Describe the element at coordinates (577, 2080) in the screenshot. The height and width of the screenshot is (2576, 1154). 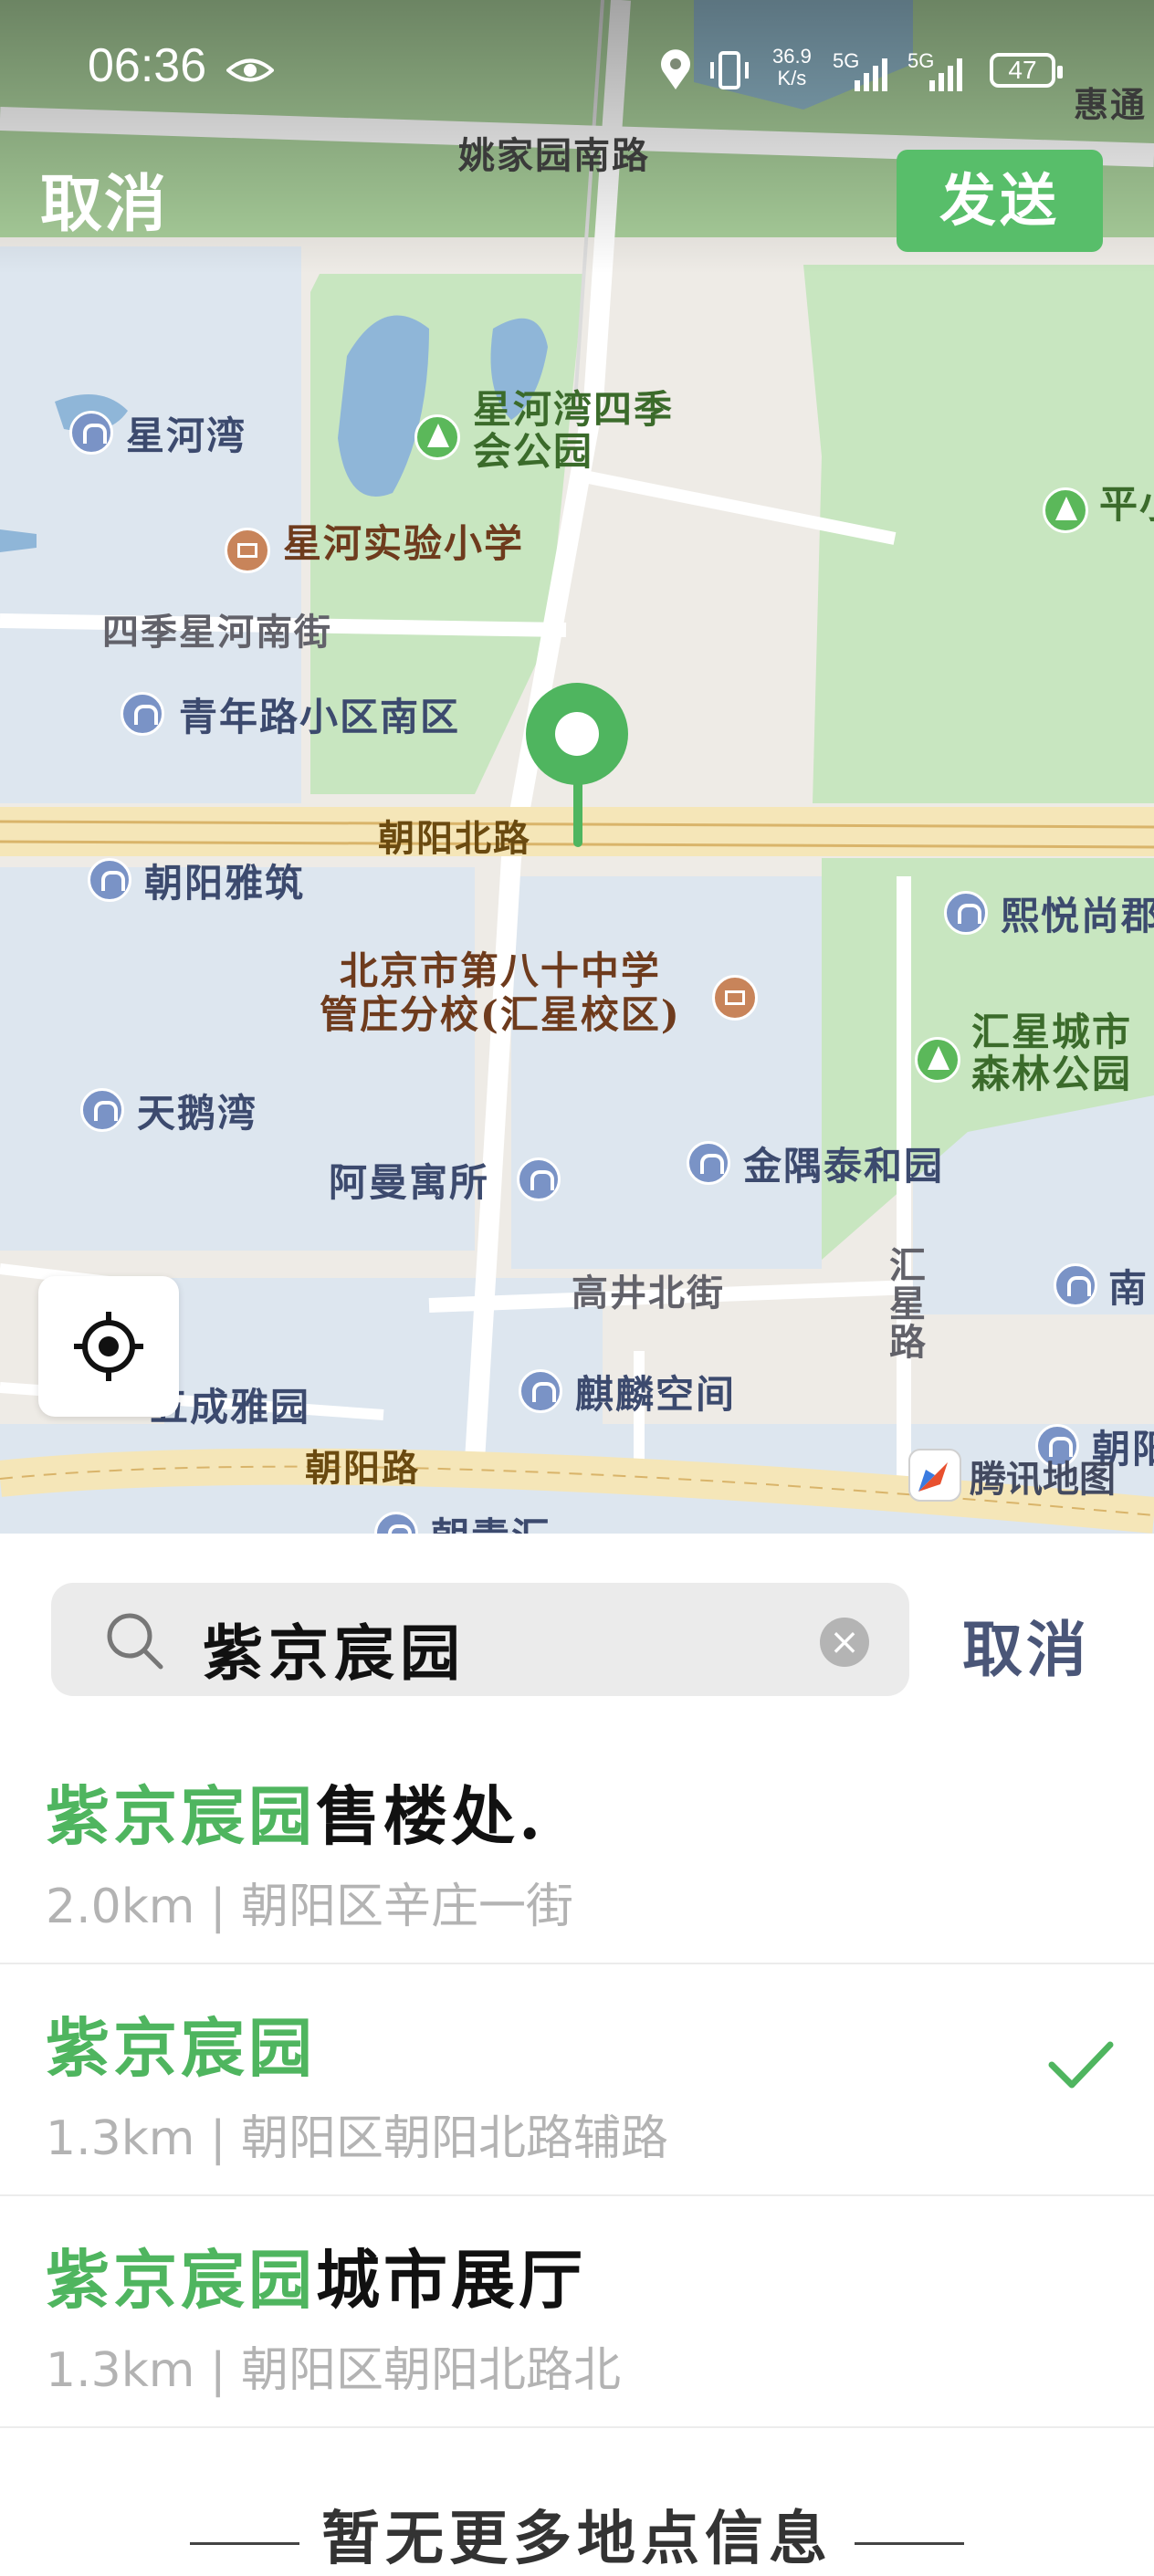
I see `result-item-selected: 紫京宸园 1.3km | 朝阳区朝阳北路辅路` at that location.